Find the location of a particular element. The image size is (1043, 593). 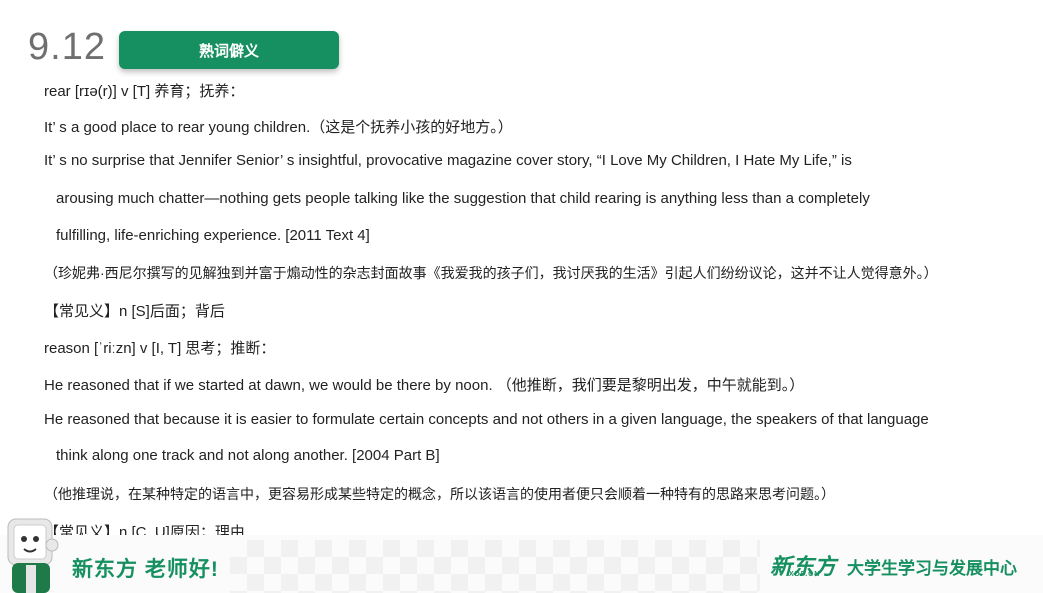

center-name: 大学生学习与发展中心 is located at coordinates (932, 568).